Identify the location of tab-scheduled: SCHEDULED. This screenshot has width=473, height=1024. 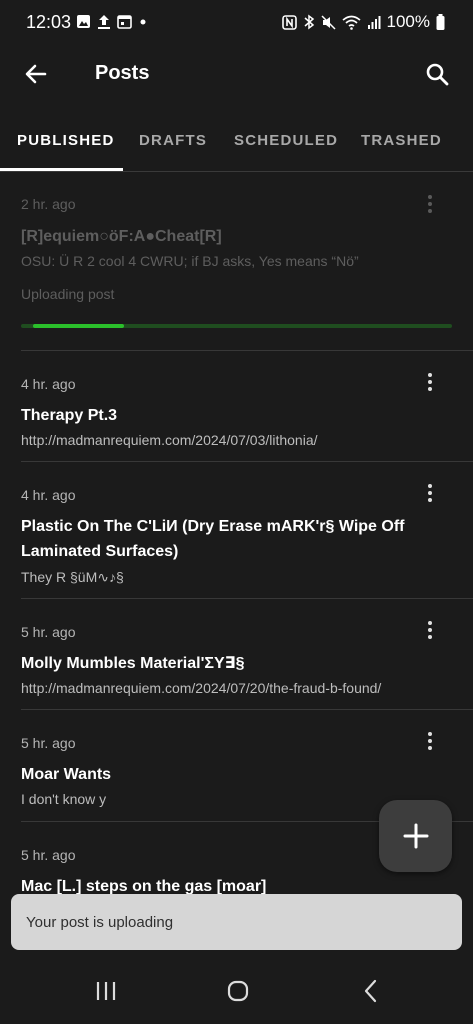
(286, 140).